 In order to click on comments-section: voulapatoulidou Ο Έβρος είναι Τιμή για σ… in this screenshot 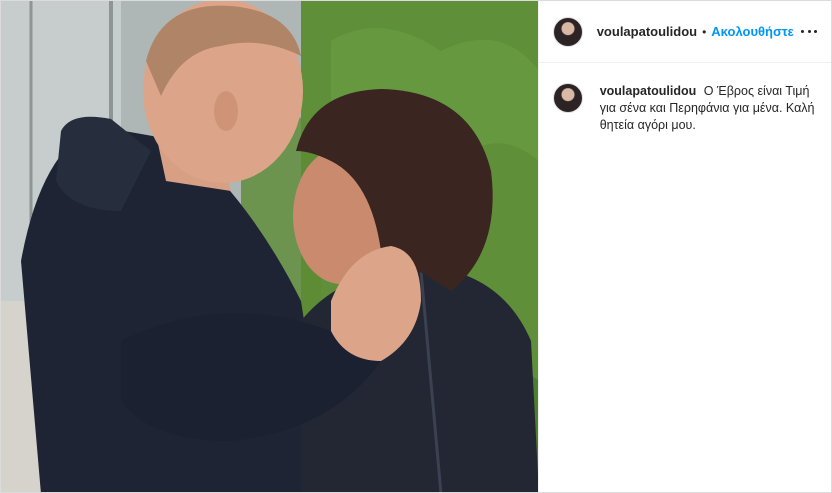, I will do `click(685, 98)`.